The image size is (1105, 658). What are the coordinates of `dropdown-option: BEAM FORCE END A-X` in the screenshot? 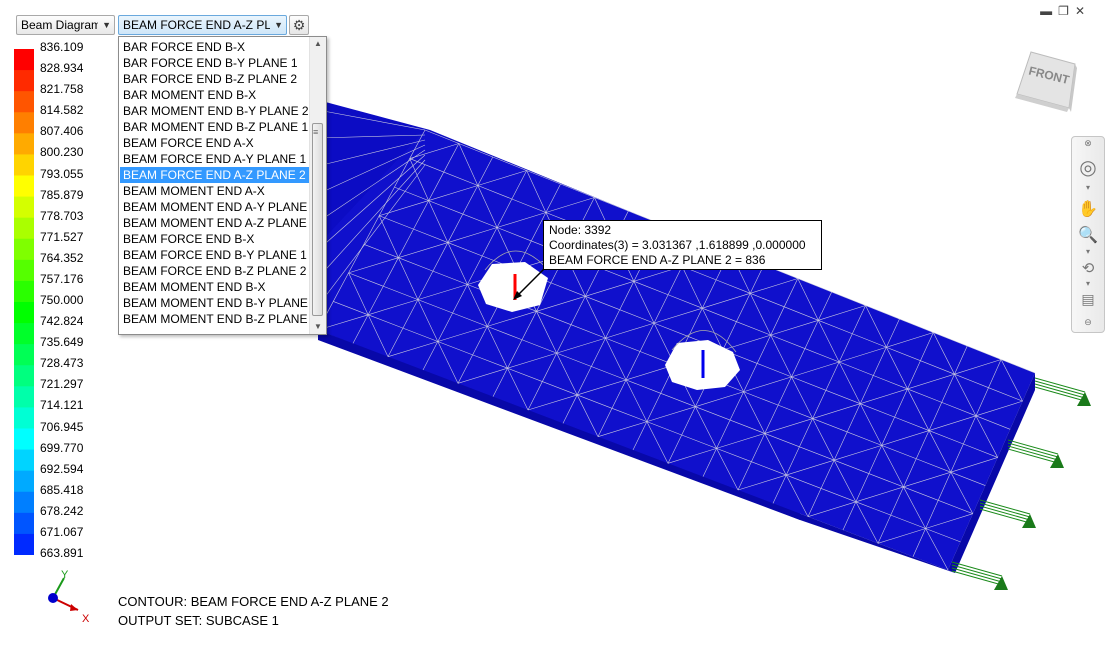 It's located at (215, 143).